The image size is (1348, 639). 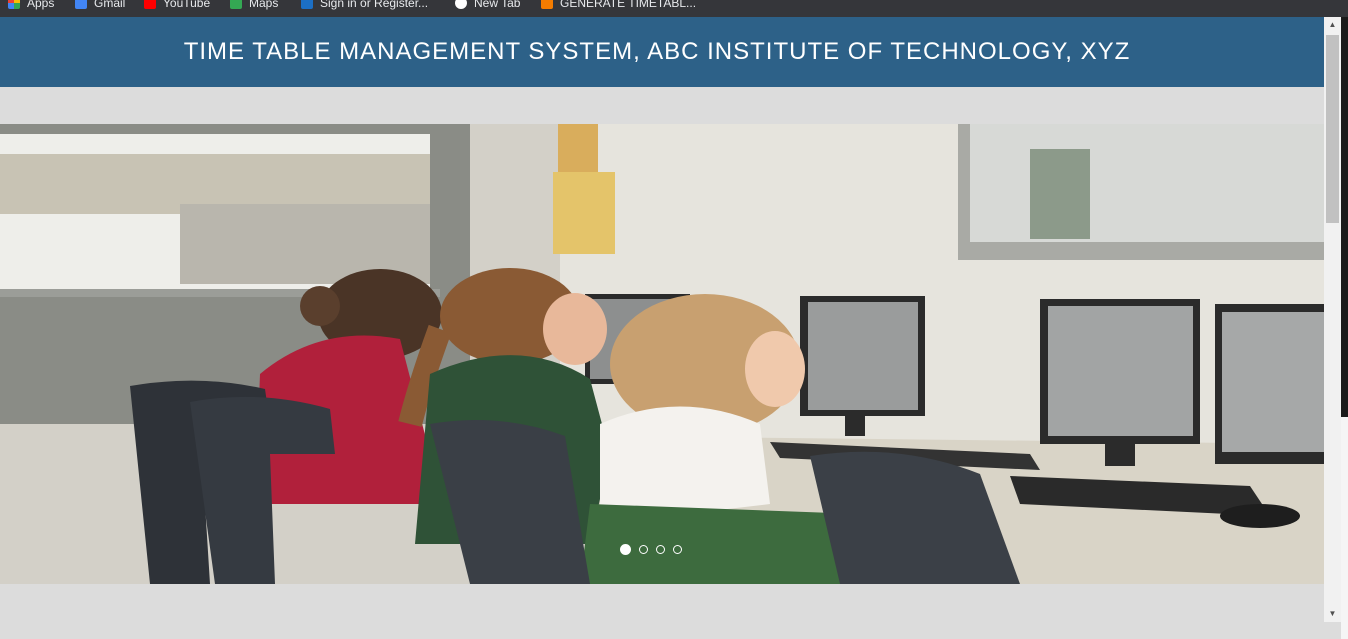 I want to click on bookmark-label: Apps, so click(x=41, y=5).